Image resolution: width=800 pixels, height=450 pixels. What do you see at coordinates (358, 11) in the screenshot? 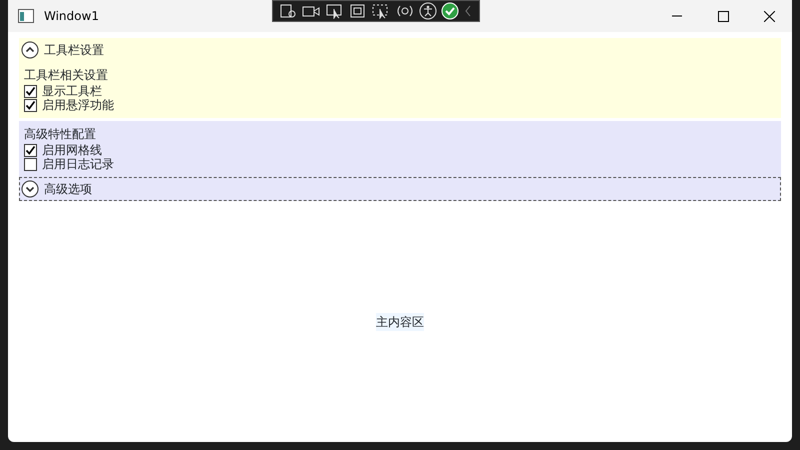
I see `adorner-icon` at bounding box center [358, 11].